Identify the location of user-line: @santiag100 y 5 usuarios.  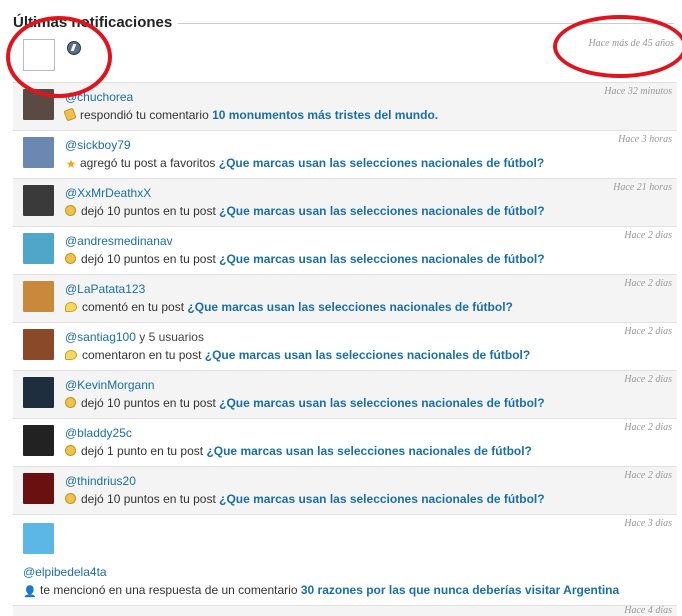
(134, 337).